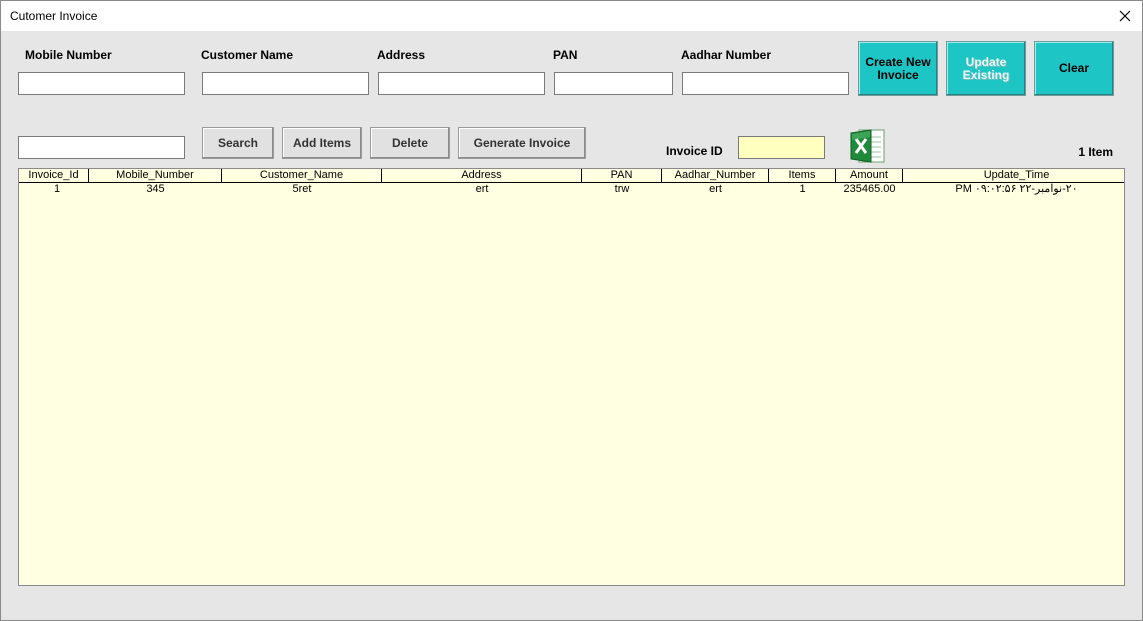  What do you see at coordinates (101, 147) in the screenshot?
I see `search-input` at bounding box center [101, 147].